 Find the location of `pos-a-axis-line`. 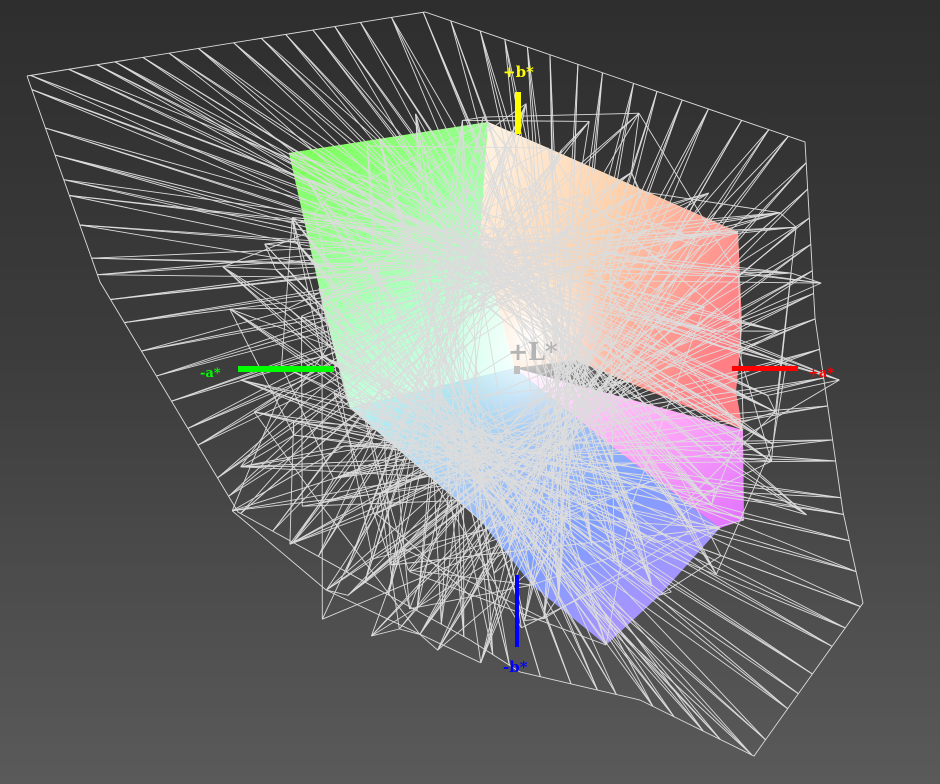

pos-a-axis-line is located at coordinates (765, 368).